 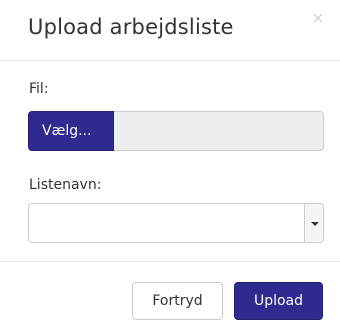 What do you see at coordinates (166, 223) in the screenshot?
I see `list-name-input` at bounding box center [166, 223].